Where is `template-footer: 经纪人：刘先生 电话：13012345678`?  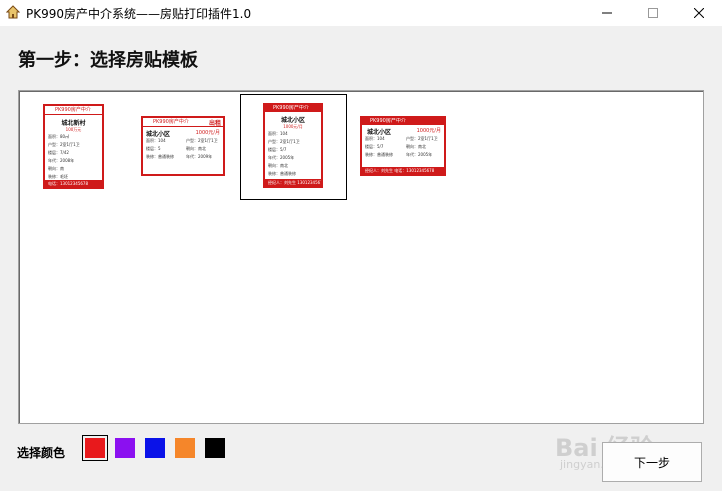 template-footer: 经纪人：刘先生 电话：13012345678 is located at coordinates (403, 170).